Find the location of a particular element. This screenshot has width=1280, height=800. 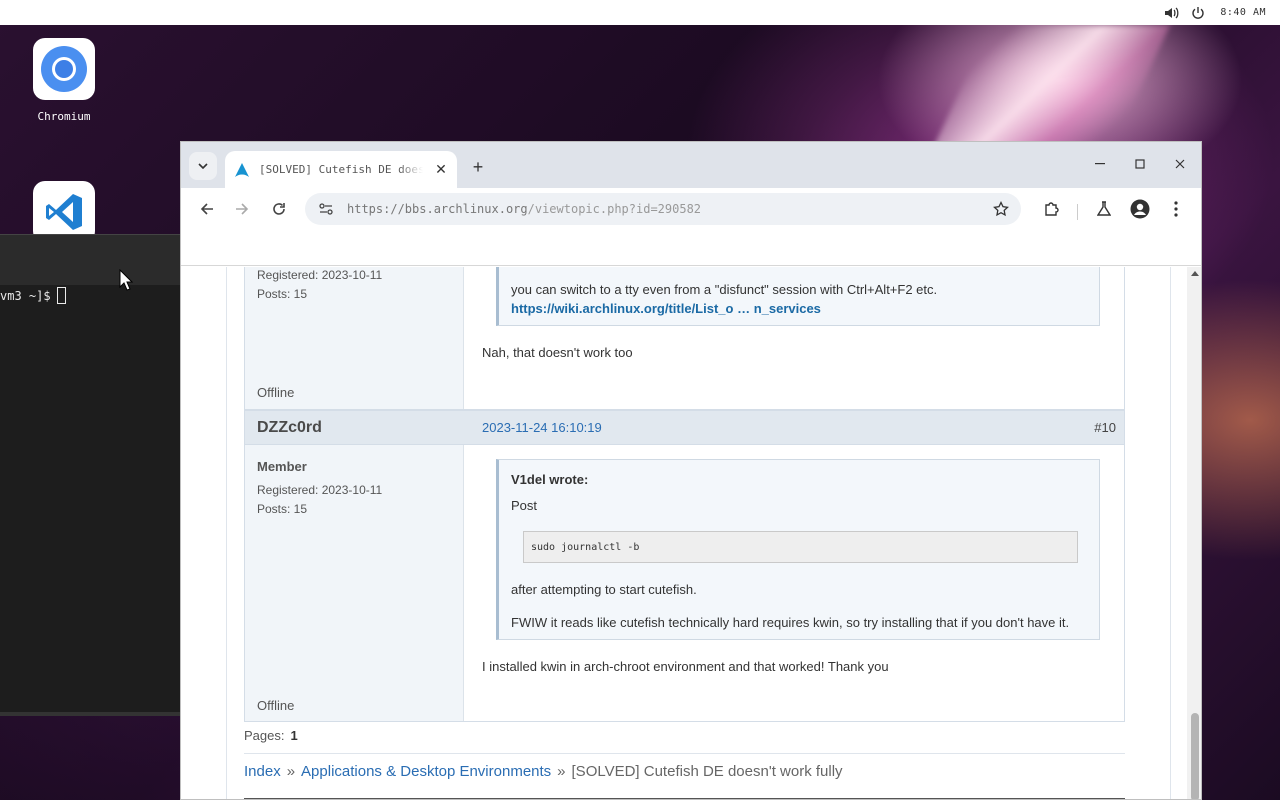

tab-title: [SOLVED] Cutefish DE doesn't work fully is located at coordinates (341, 169).